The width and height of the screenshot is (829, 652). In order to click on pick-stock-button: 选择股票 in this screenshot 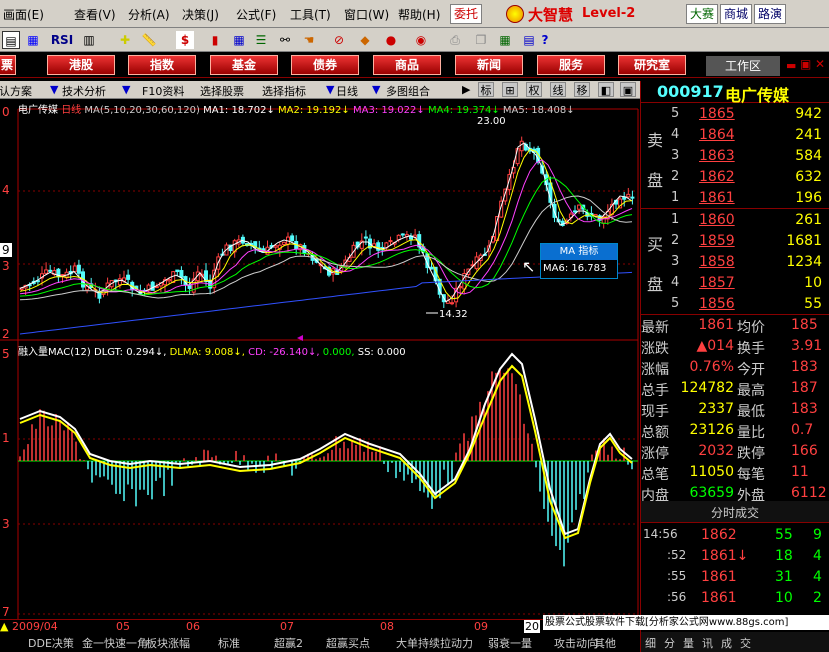, I will do `click(222, 91)`.